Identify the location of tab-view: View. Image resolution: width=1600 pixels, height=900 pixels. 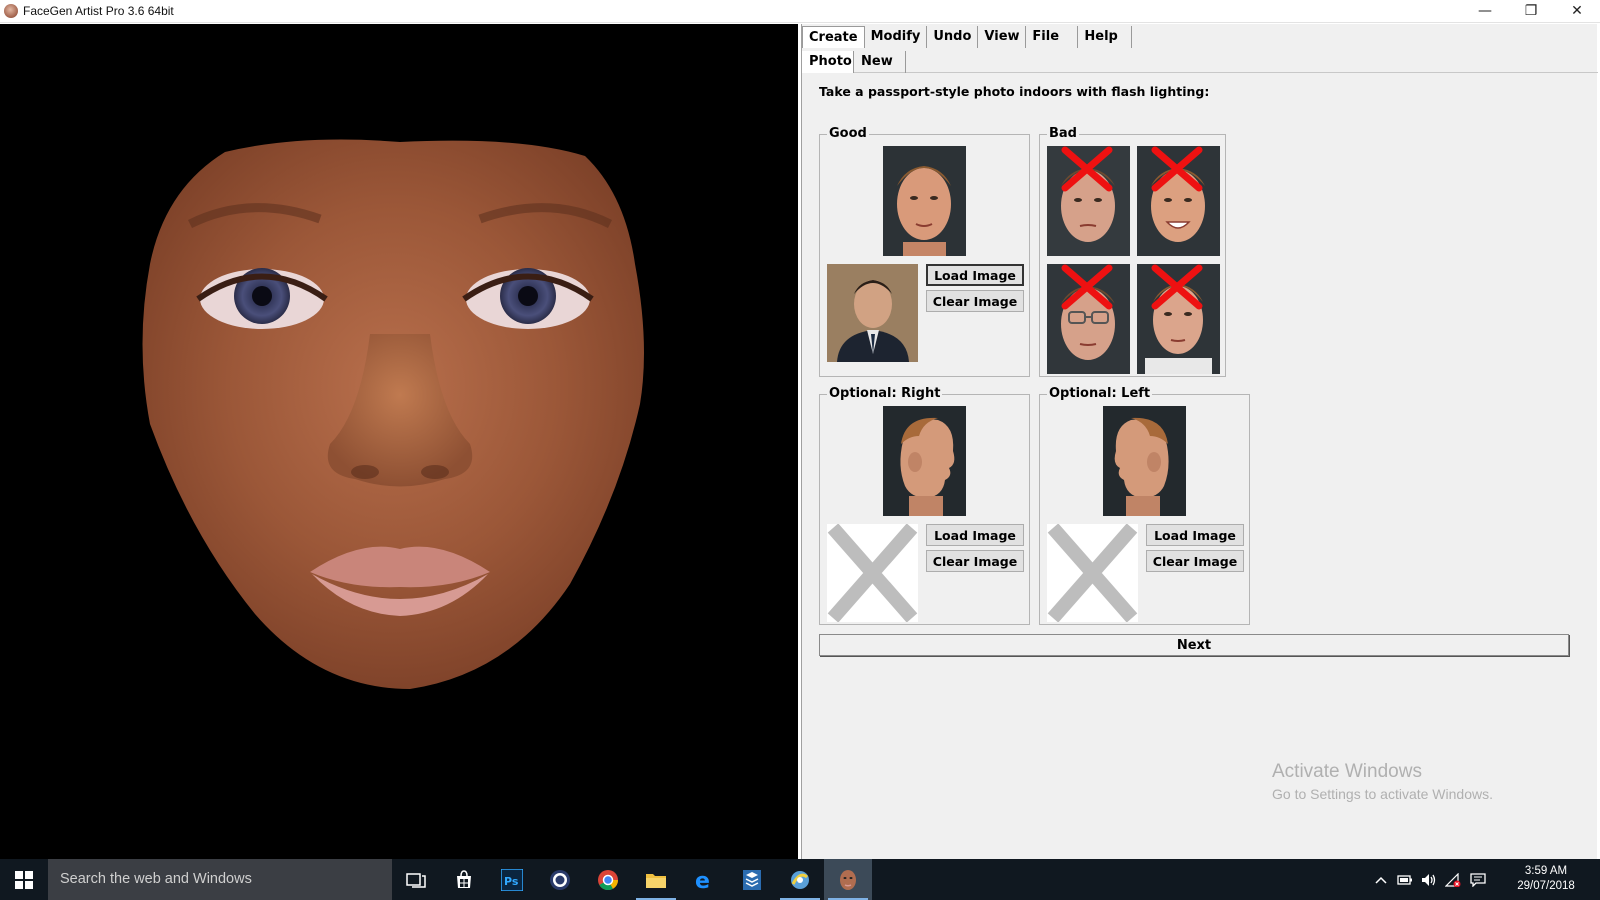
(1002, 37).